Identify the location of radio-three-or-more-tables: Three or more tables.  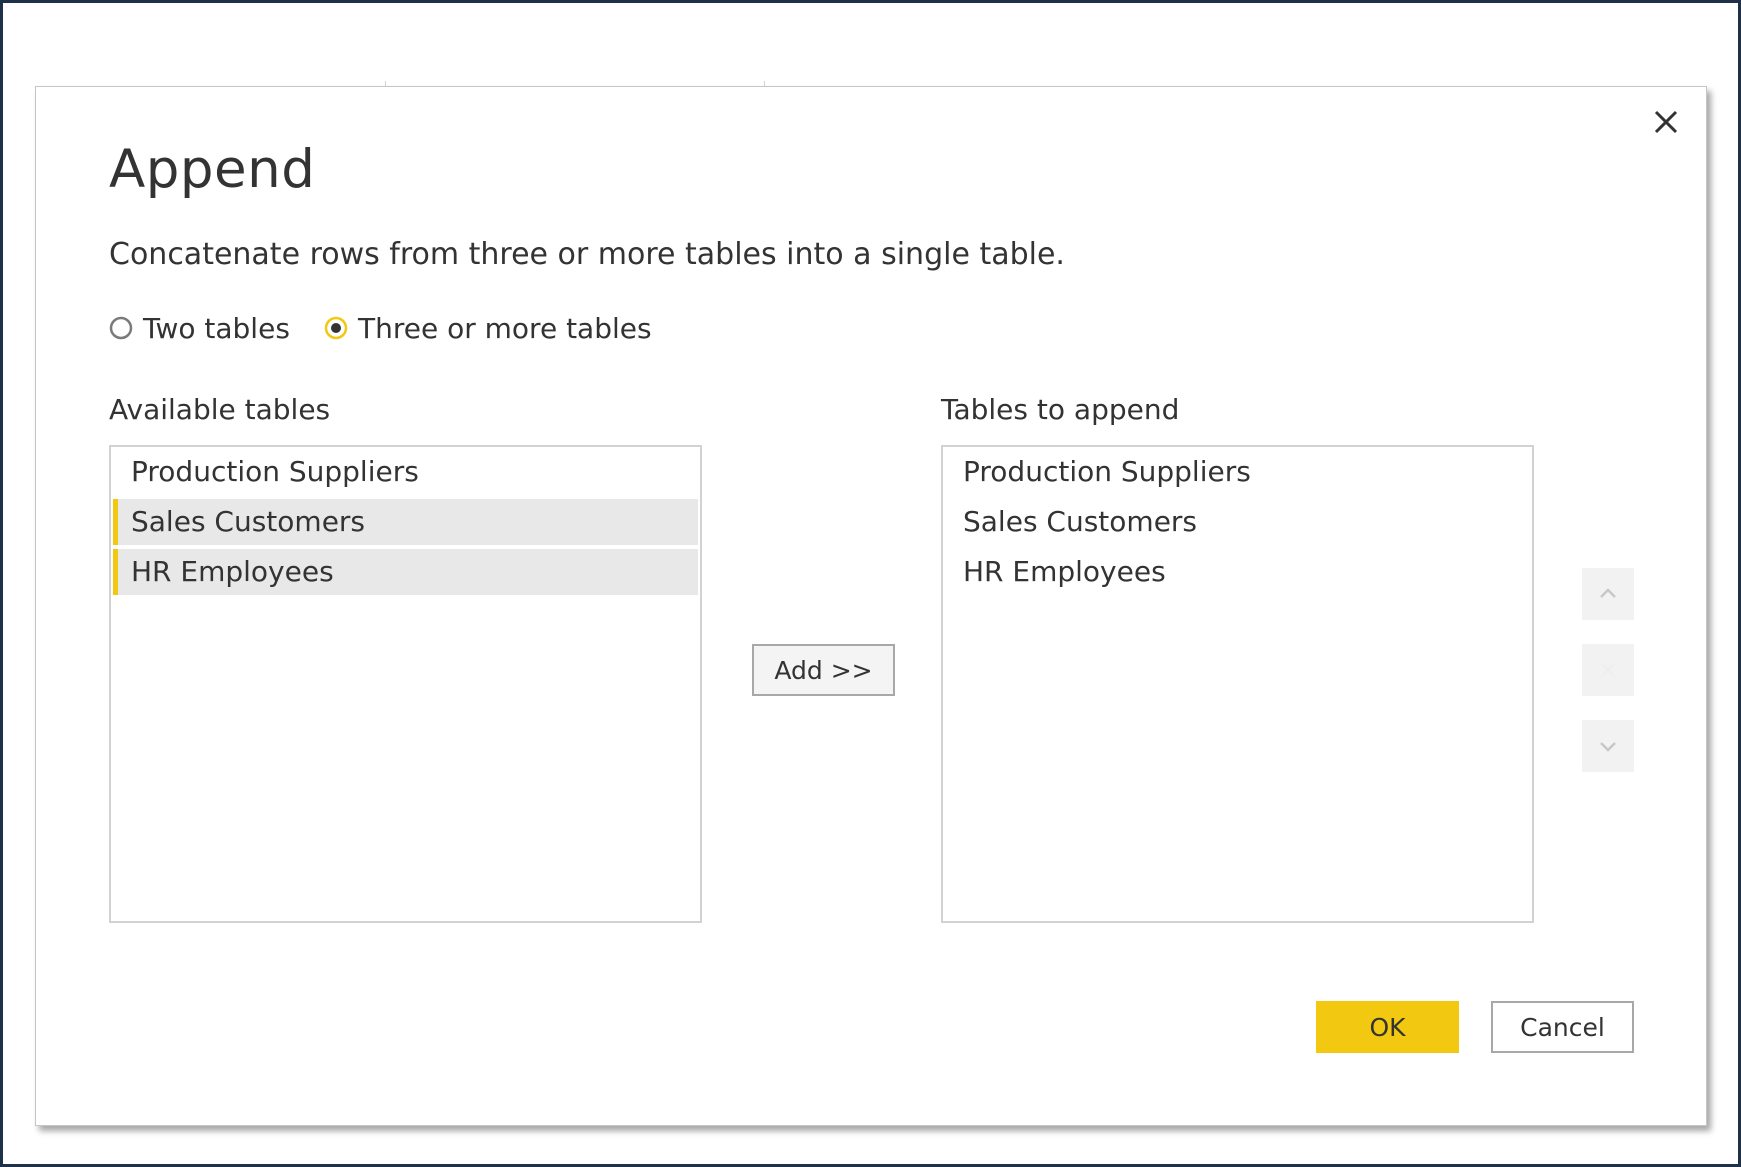
(488, 328).